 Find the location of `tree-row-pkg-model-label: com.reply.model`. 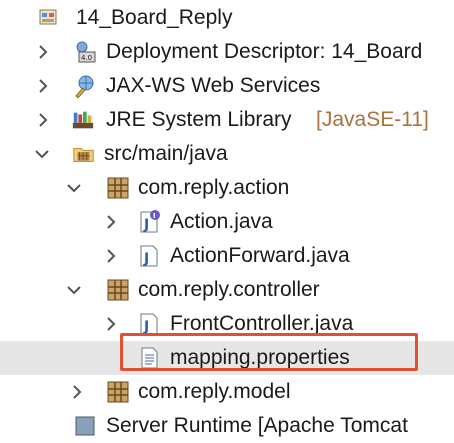

tree-row-pkg-model-label: com.reply.model is located at coordinates (214, 391).